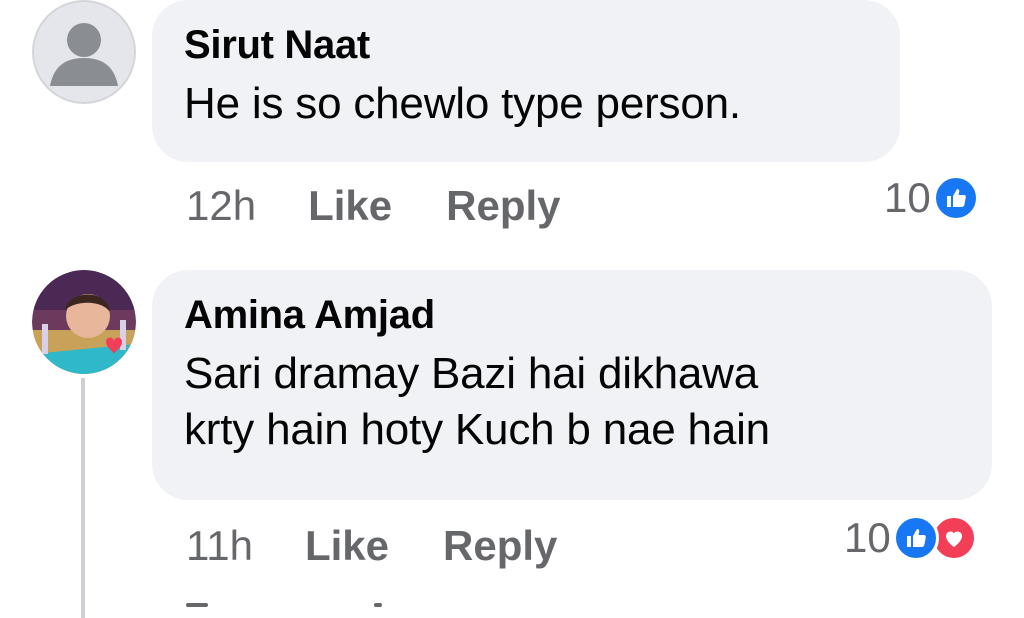 Image resolution: width=1024 pixels, height=618 pixels. I want to click on avatar-photo, so click(84, 322).